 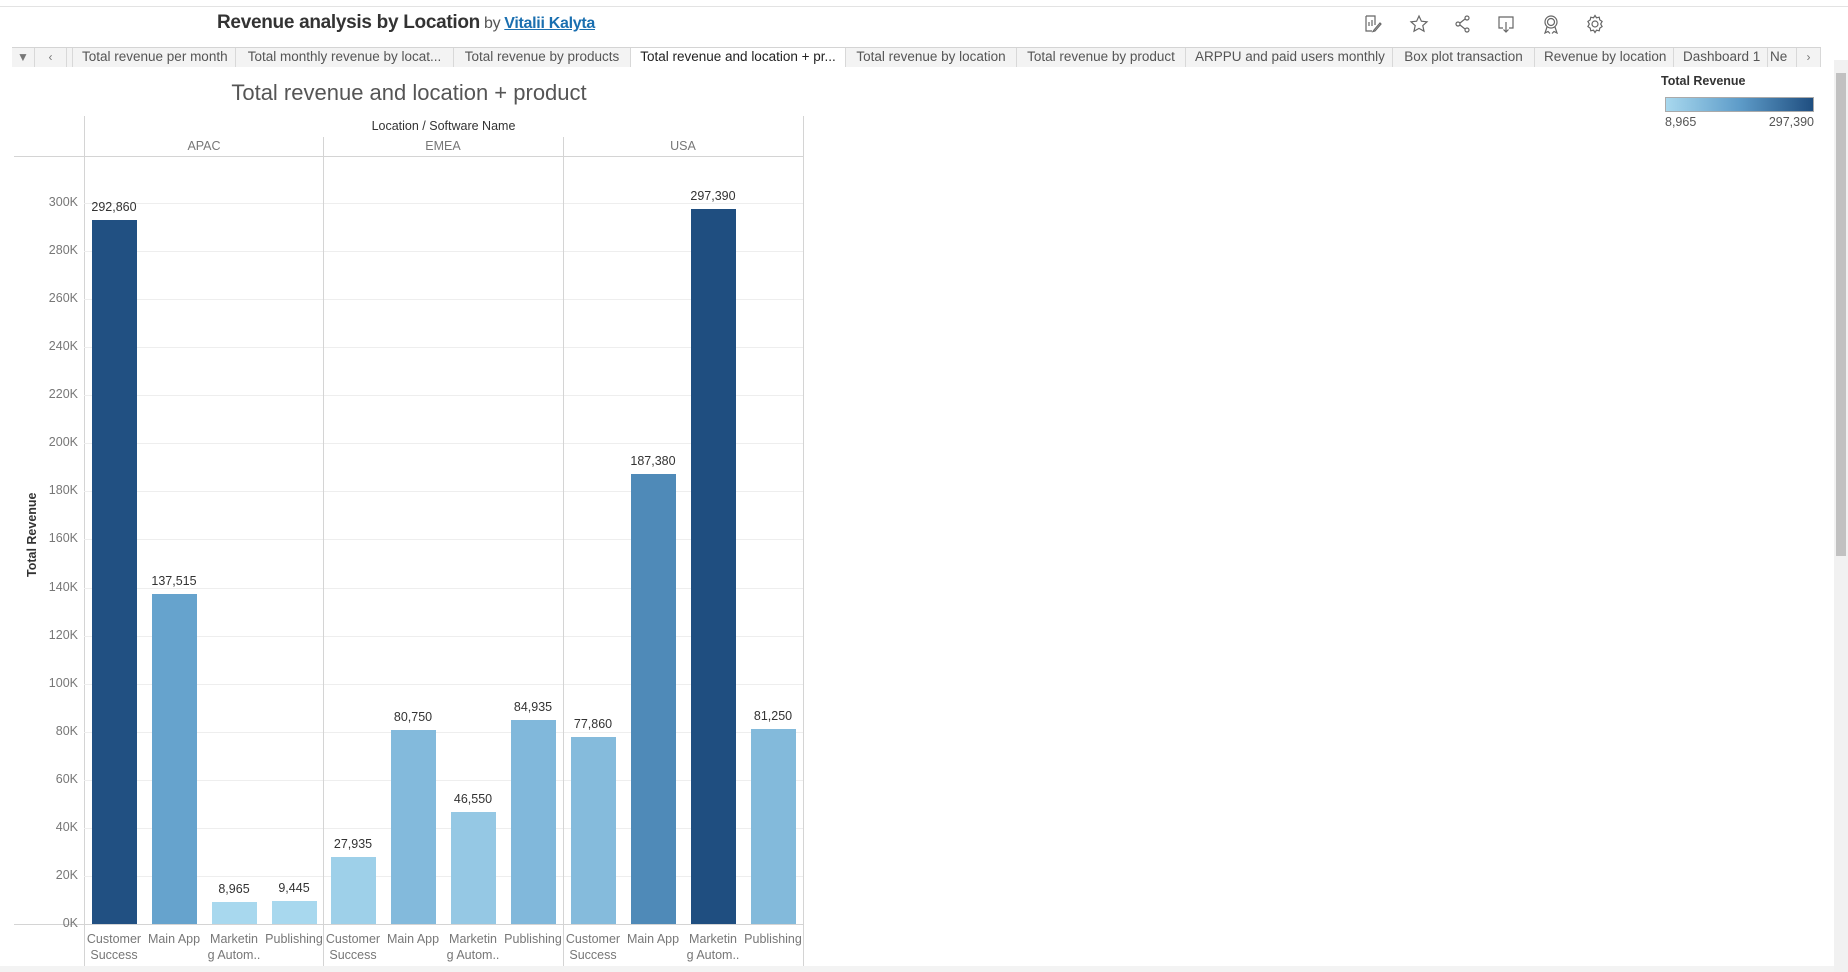 What do you see at coordinates (353, 843) in the screenshot?
I see `data-label: 27,935` at bounding box center [353, 843].